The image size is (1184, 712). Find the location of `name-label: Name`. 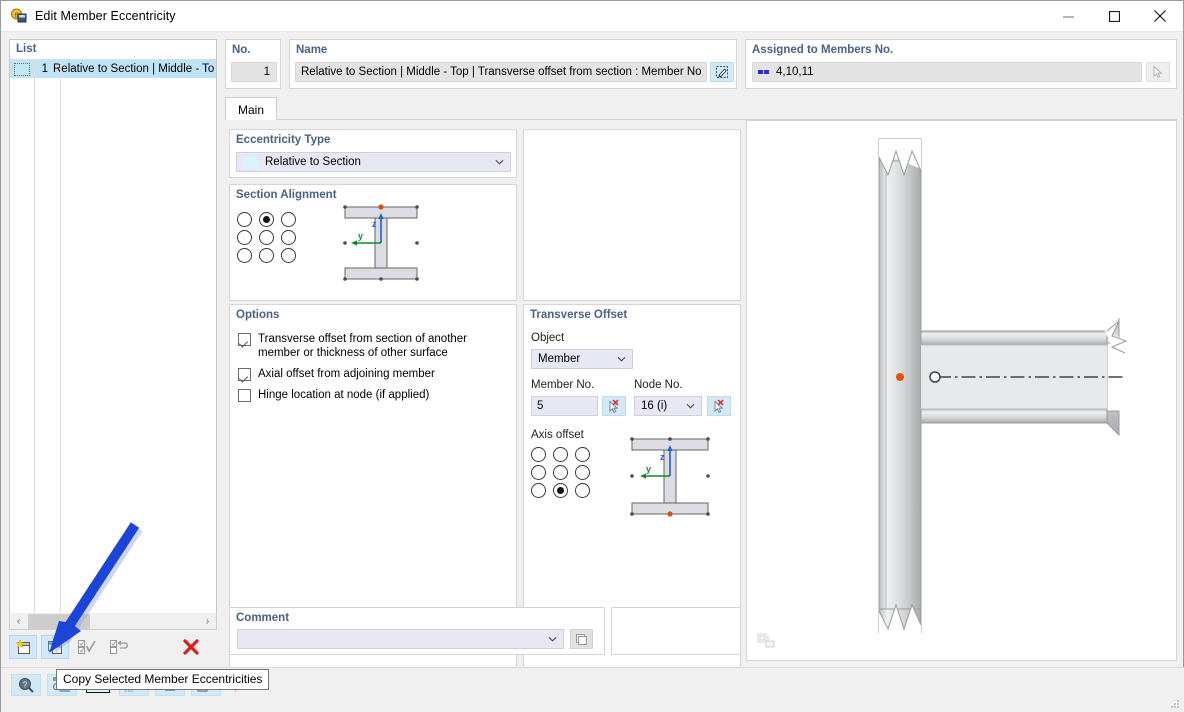

name-label: Name is located at coordinates (312, 50).